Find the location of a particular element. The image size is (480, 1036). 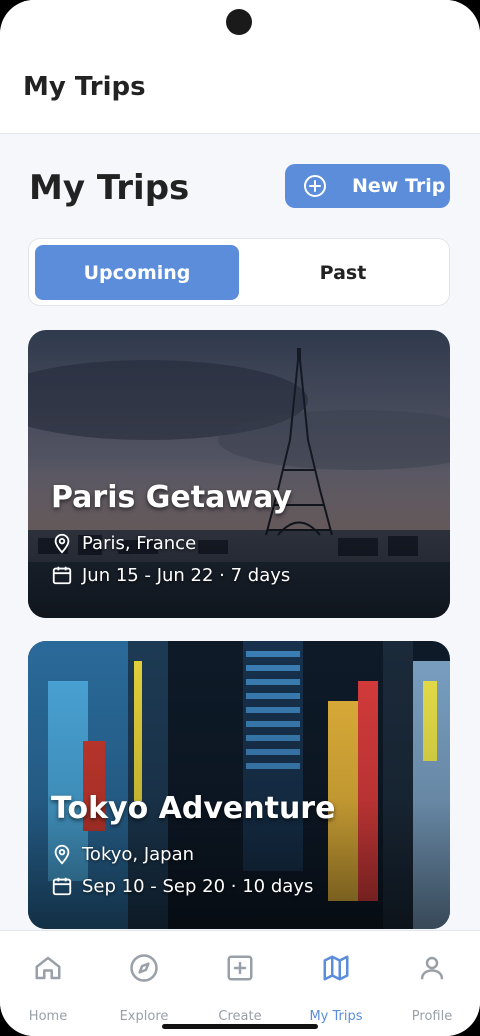

page-title: My Trips is located at coordinates (109, 188).